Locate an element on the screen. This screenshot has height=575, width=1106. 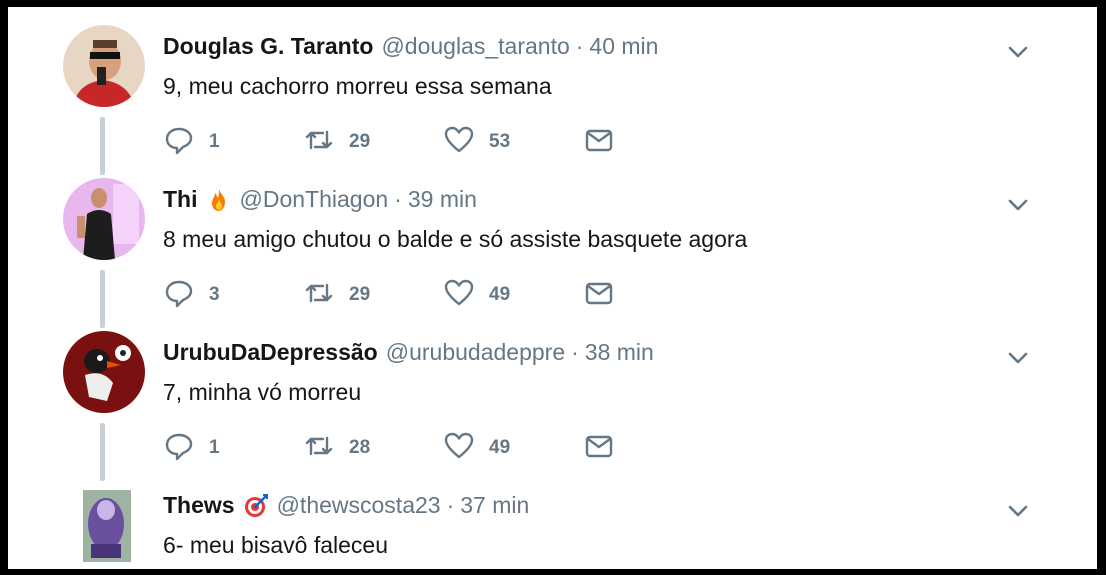
timestamp: 38 min is located at coordinates (619, 352).